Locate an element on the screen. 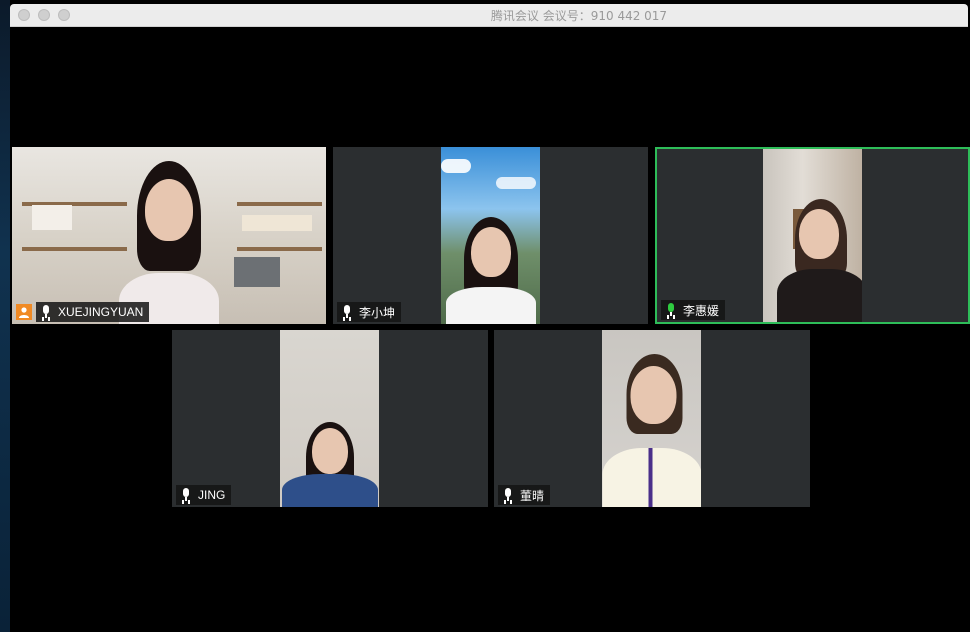 This screenshot has width=970, height=632. participant-namebar: 李小坤 is located at coordinates (369, 312).